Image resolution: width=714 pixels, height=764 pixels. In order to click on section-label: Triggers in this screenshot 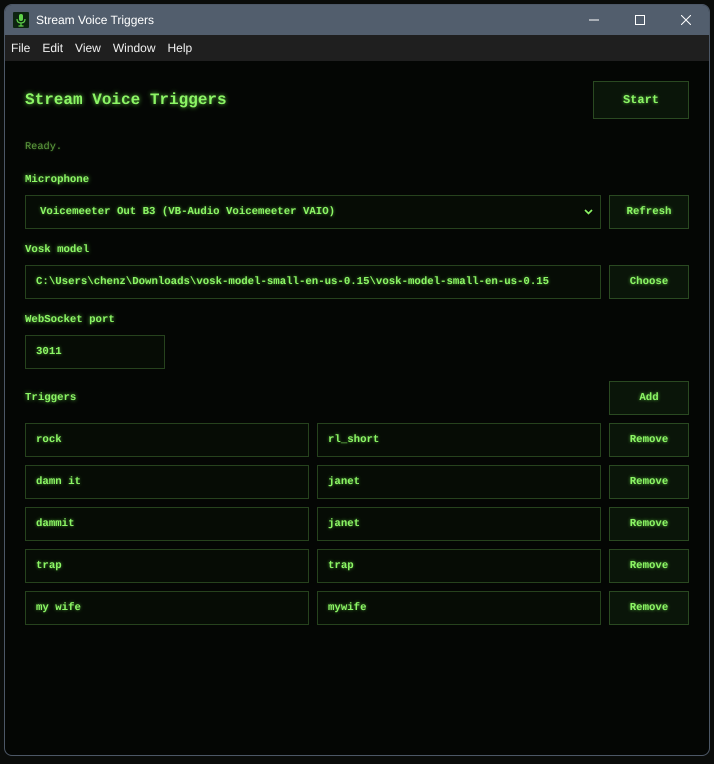, I will do `click(50, 398)`.